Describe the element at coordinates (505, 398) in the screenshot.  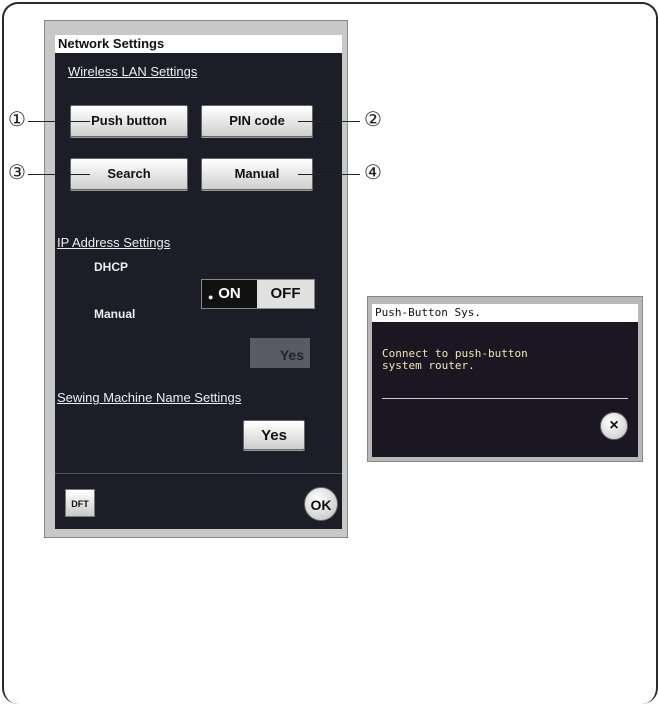
I see `dialog-divider` at that location.